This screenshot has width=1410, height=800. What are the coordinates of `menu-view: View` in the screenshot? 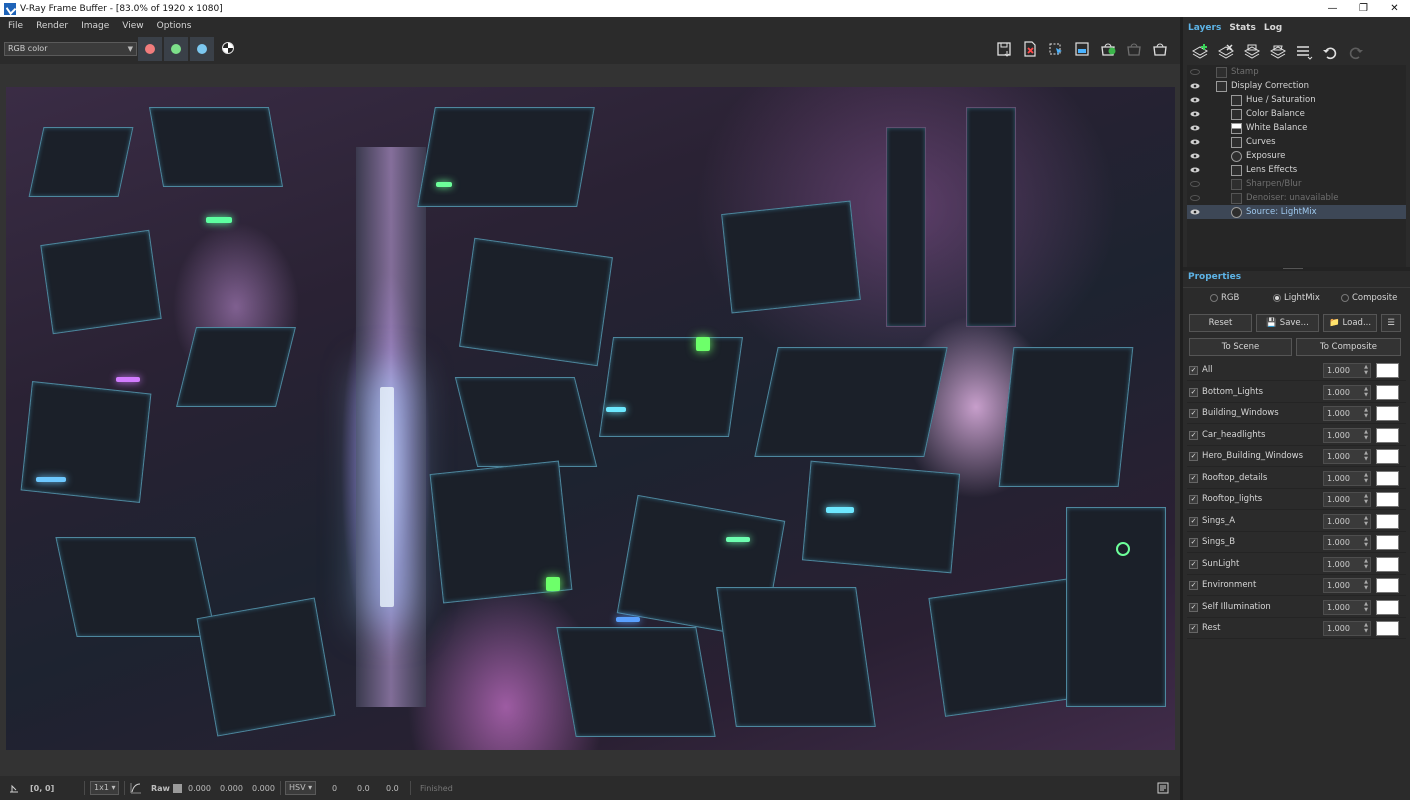 It's located at (132, 26).